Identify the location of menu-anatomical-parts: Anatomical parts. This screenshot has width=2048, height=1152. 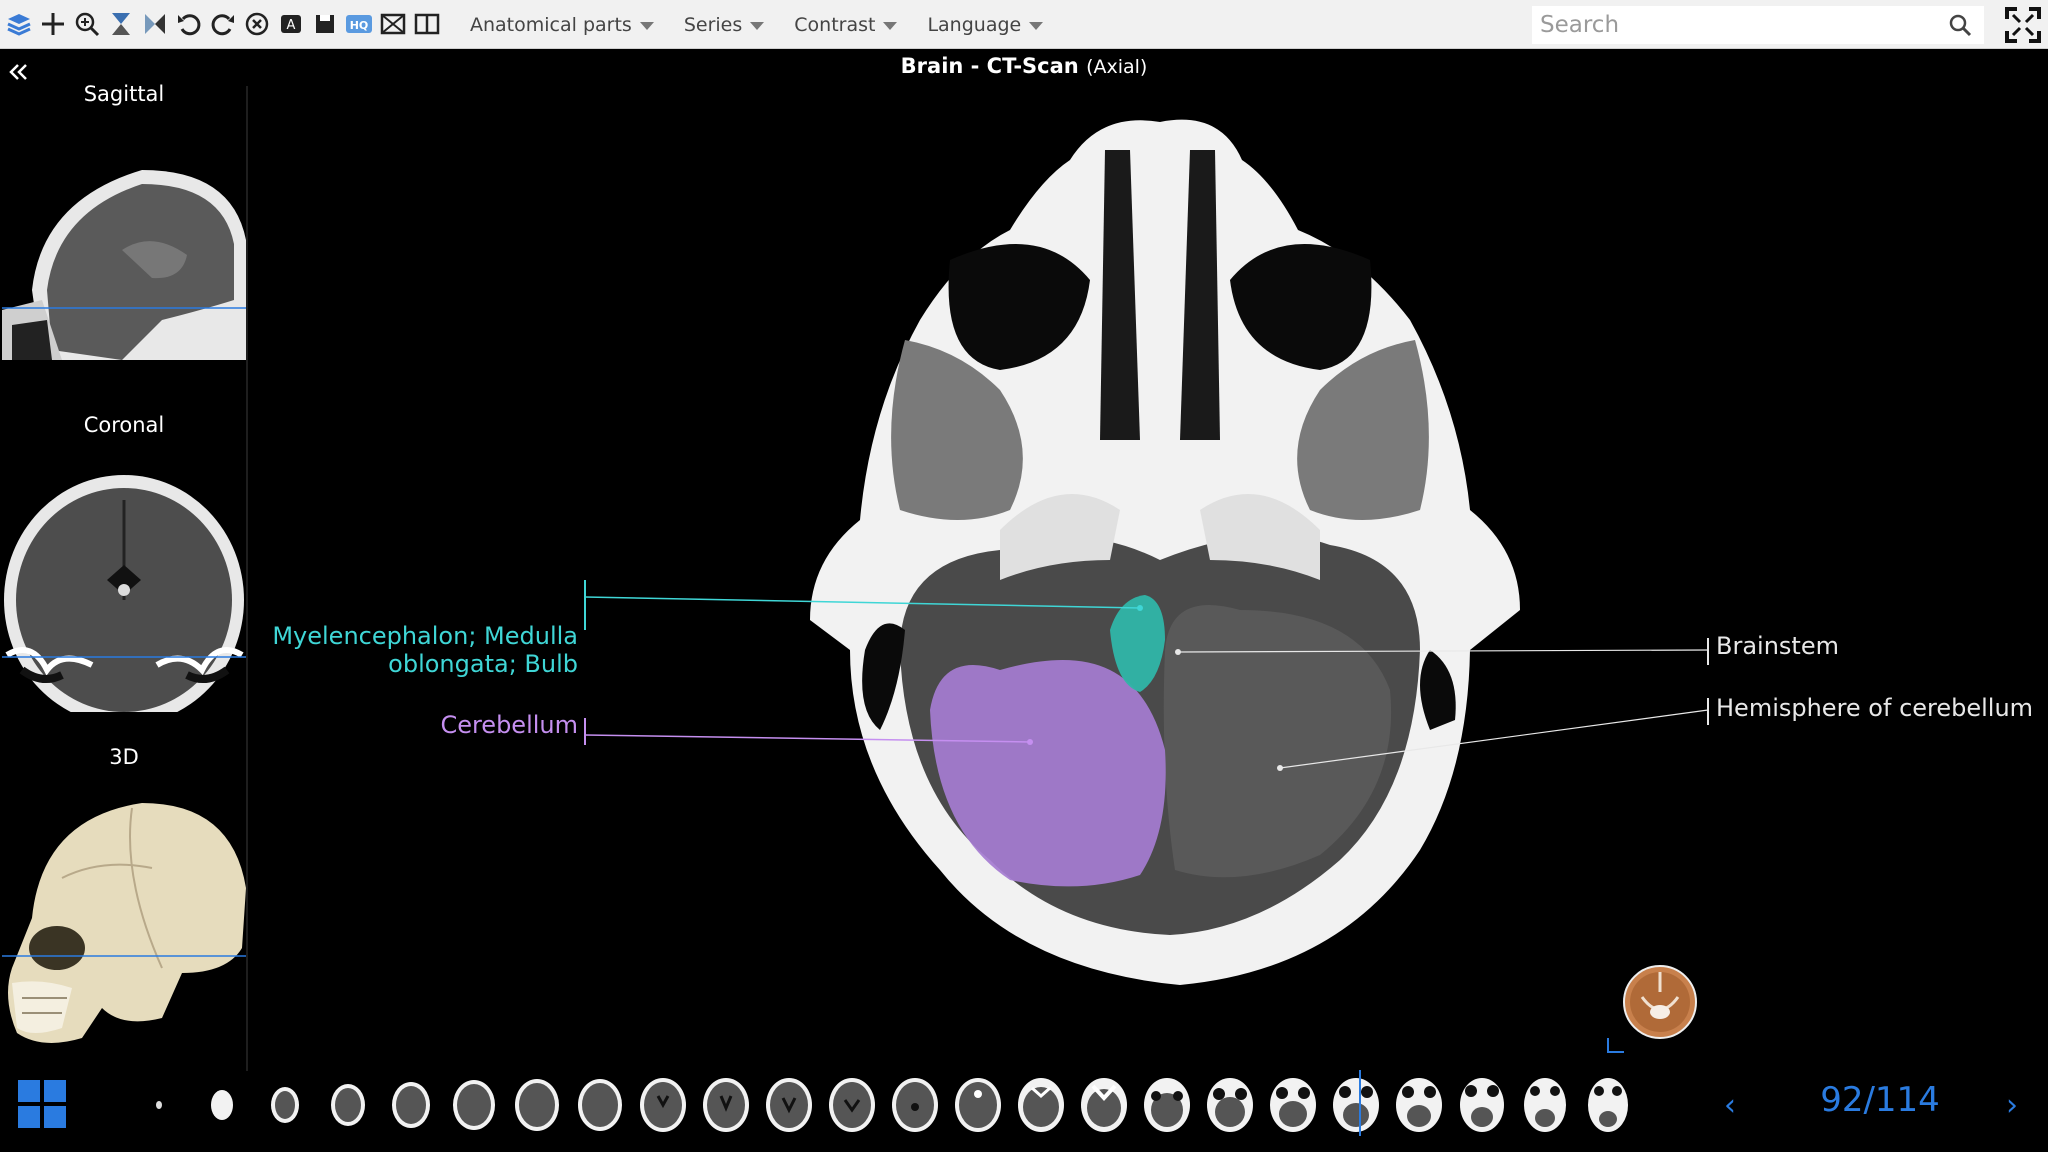
(562, 25).